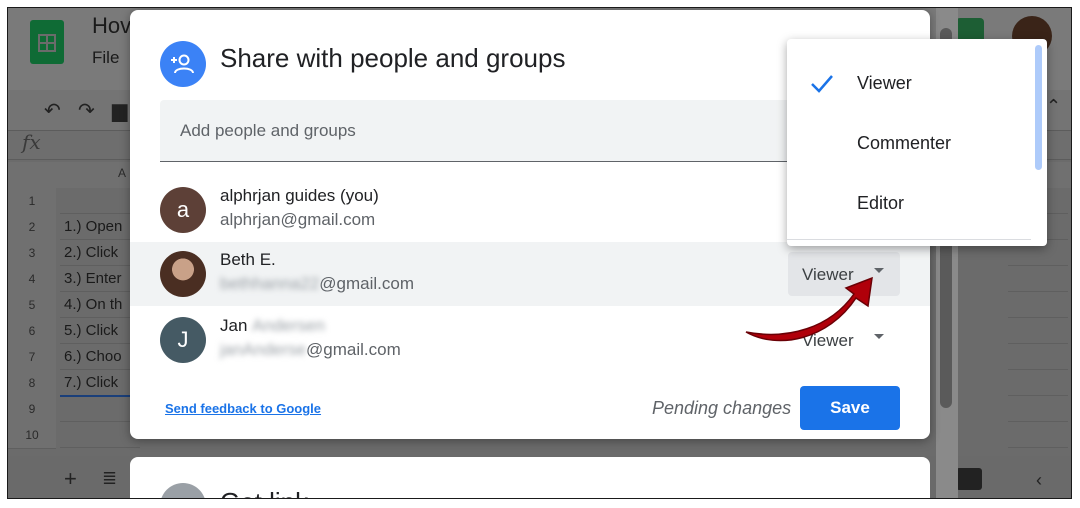 The image size is (1080, 508). What do you see at coordinates (1053, 106) in the screenshot?
I see `chevron-up-icon: ⌃` at bounding box center [1053, 106].